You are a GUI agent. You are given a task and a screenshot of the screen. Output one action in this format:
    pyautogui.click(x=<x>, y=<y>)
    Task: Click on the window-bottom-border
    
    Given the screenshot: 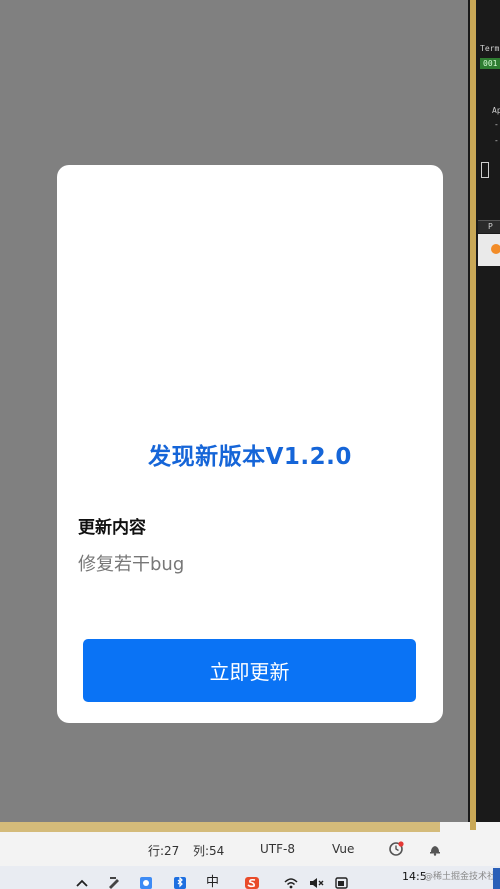 What is the action you would take?
    pyautogui.click(x=220, y=827)
    